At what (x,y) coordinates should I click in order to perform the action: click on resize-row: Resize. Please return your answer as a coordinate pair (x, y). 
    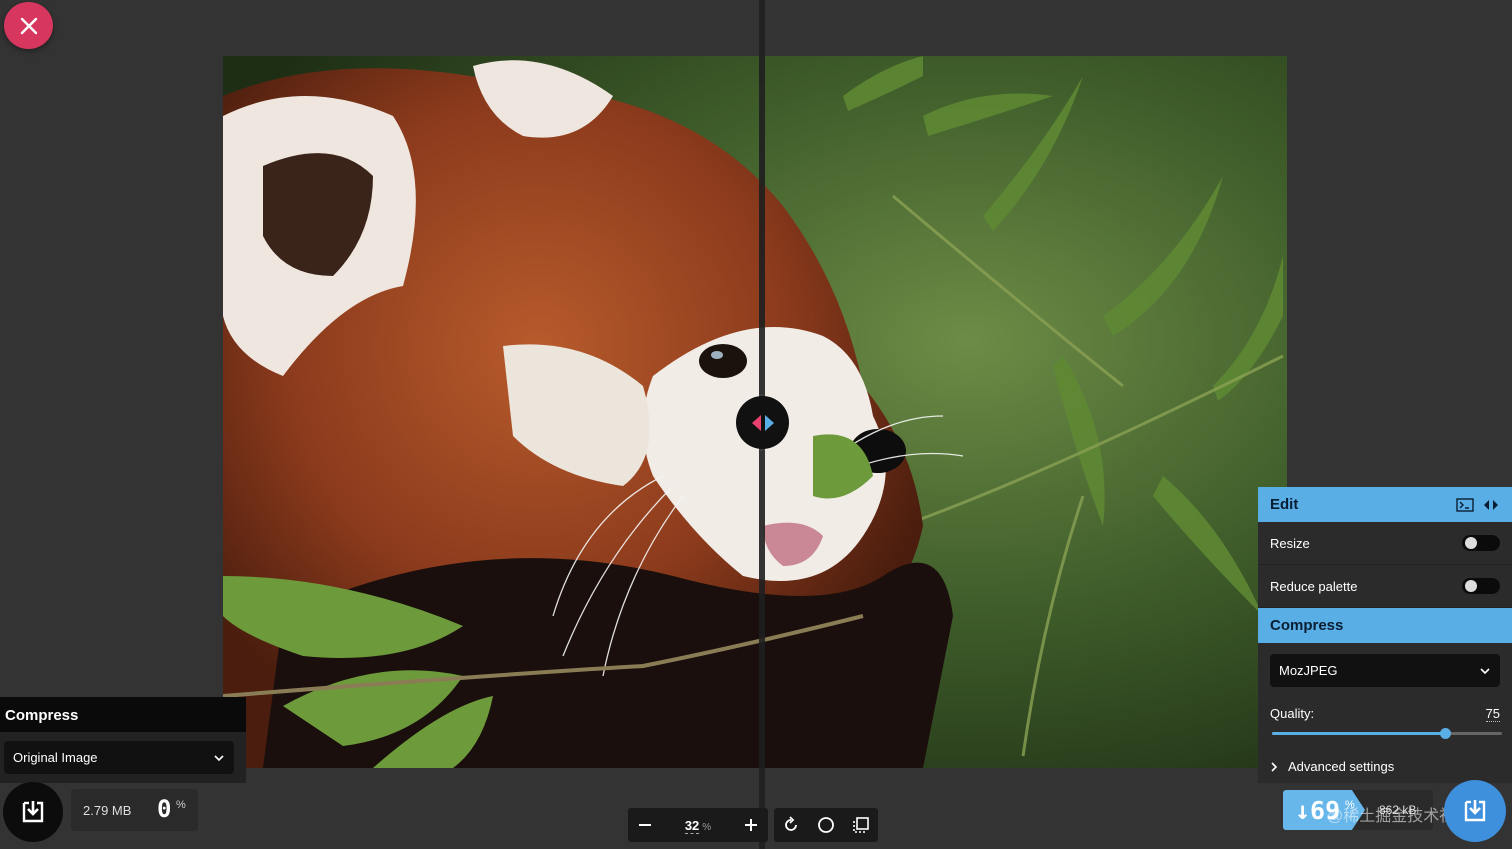
    Looking at the image, I should click on (1385, 543).